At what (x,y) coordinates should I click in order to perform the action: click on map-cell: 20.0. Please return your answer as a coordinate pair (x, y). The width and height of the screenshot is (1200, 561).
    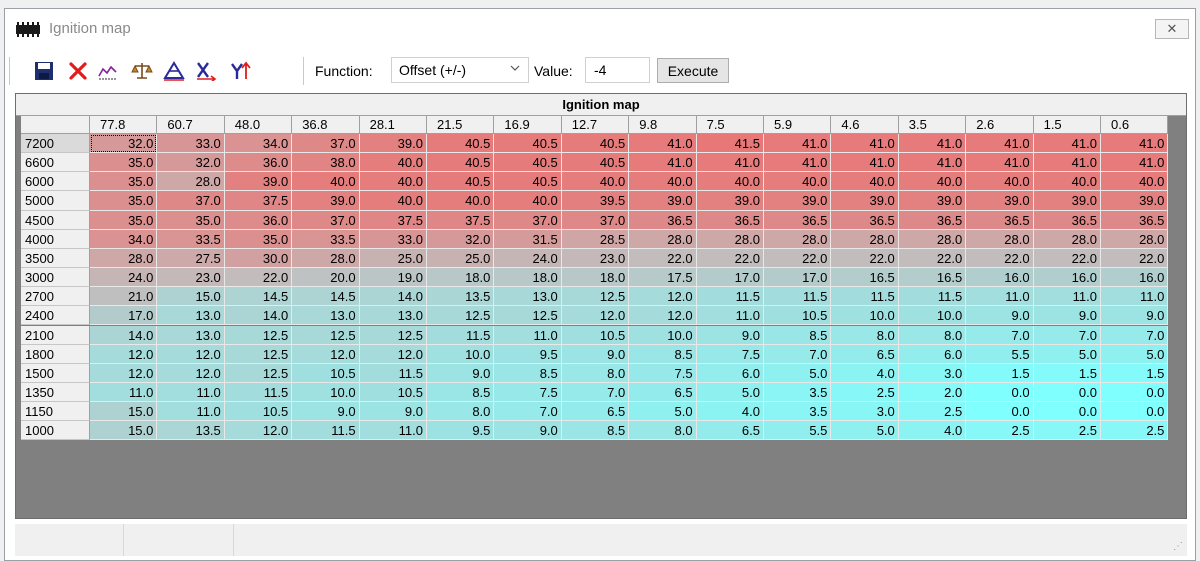
    Looking at the image, I should click on (326, 278).